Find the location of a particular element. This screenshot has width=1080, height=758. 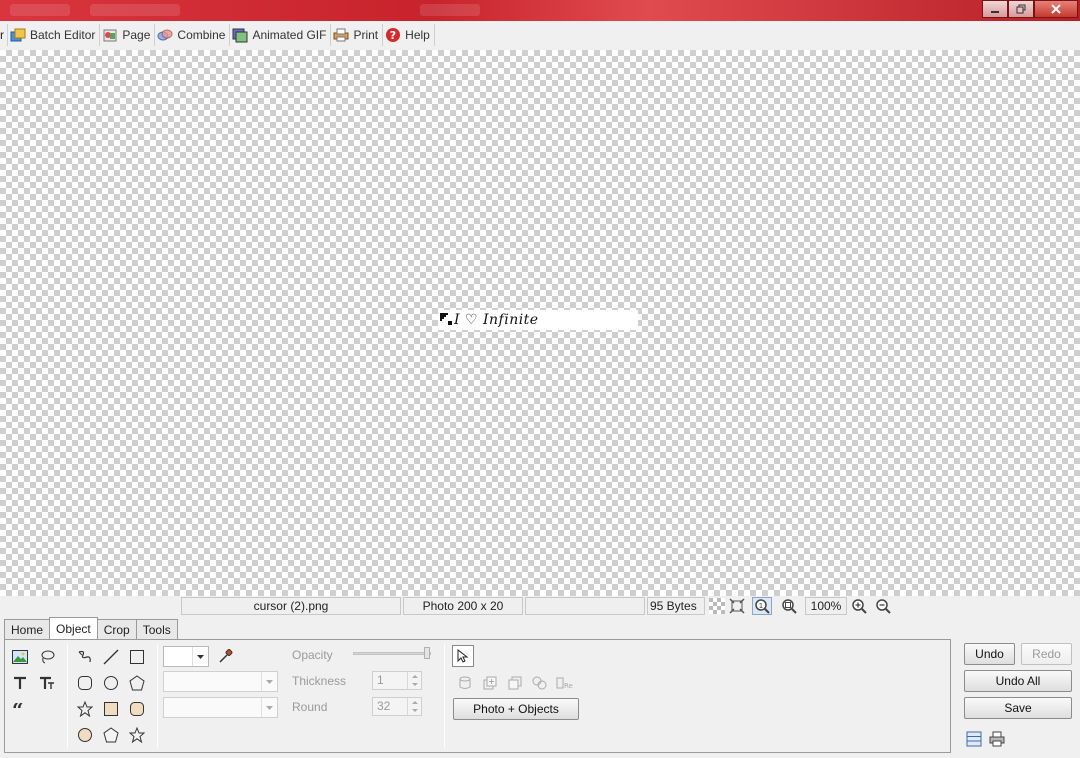

menu-animated-gif: Animated GIF is located at coordinates (281, 35).